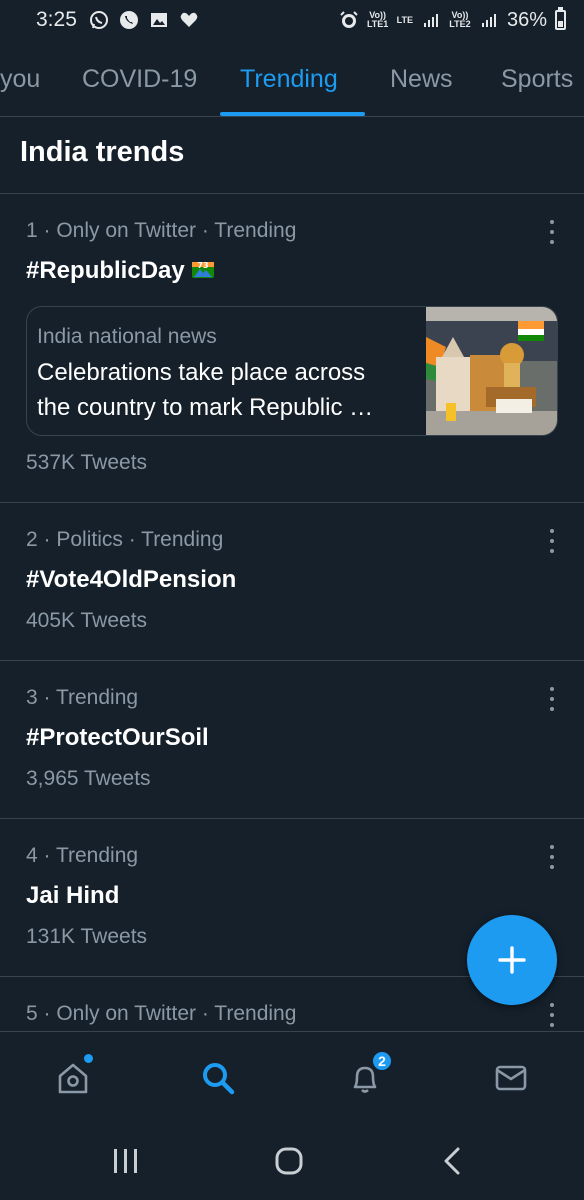 The width and height of the screenshot is (584, 1200). I want to click on alarm-icon, so click(349, 20).